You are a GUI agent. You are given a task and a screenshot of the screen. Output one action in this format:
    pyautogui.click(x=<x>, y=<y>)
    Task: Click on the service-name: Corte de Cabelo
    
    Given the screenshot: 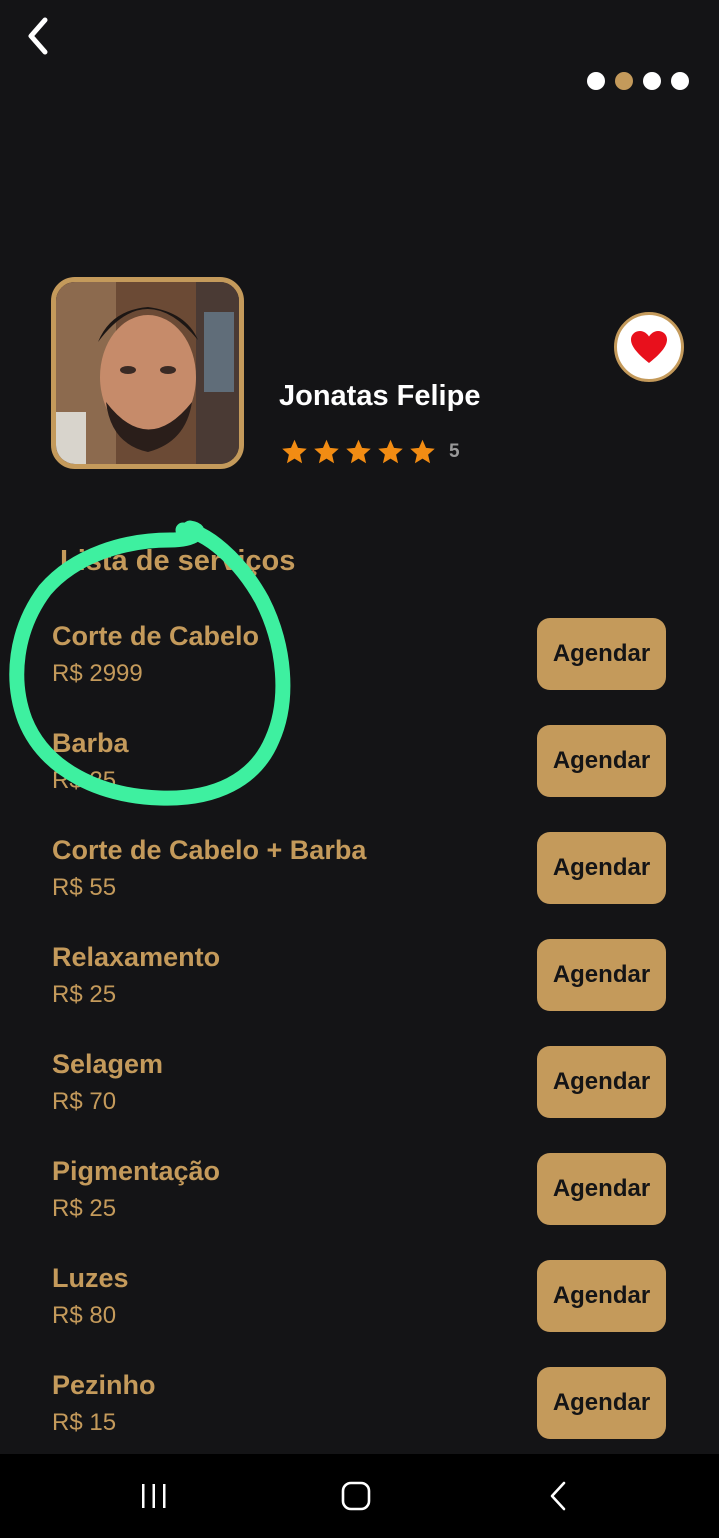 What is the action you would take?
    pyautogui.click(x=156, y=636)
    